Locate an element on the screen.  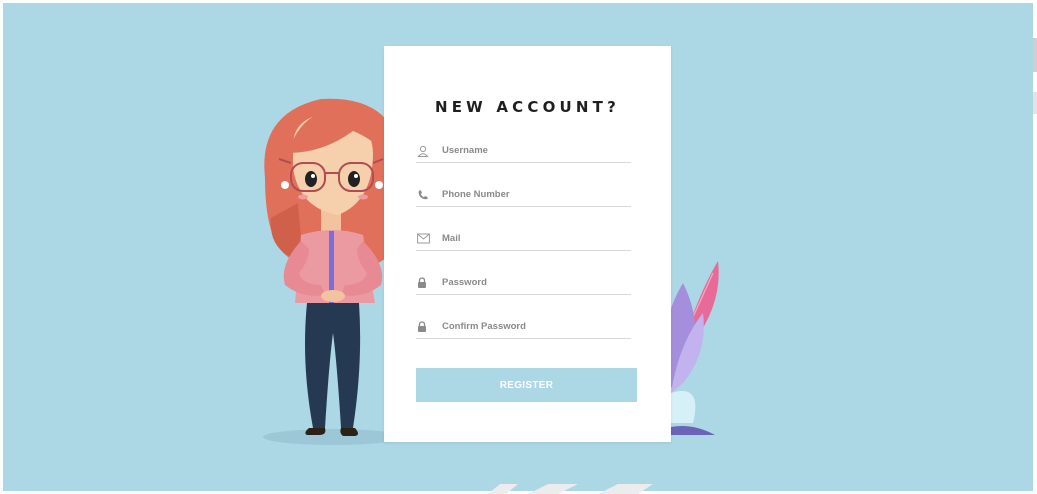
password-field is located at coordinates (523, 283).